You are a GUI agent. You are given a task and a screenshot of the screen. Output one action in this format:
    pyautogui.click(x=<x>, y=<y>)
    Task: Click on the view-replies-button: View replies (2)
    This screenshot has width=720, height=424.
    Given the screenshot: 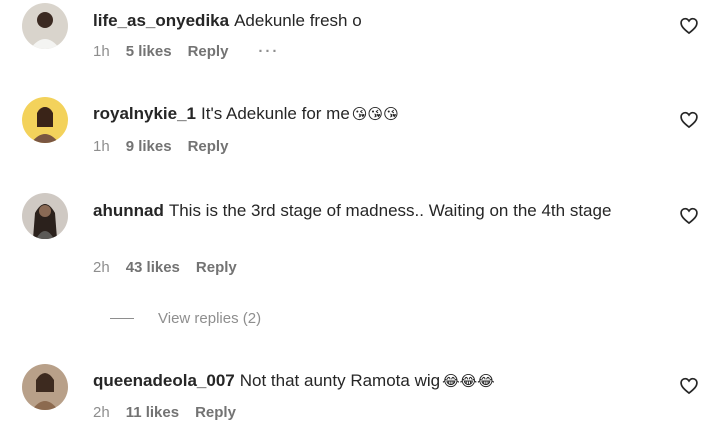 What is the action you would take?
    pyautogui.click(x=185, y=318)
    